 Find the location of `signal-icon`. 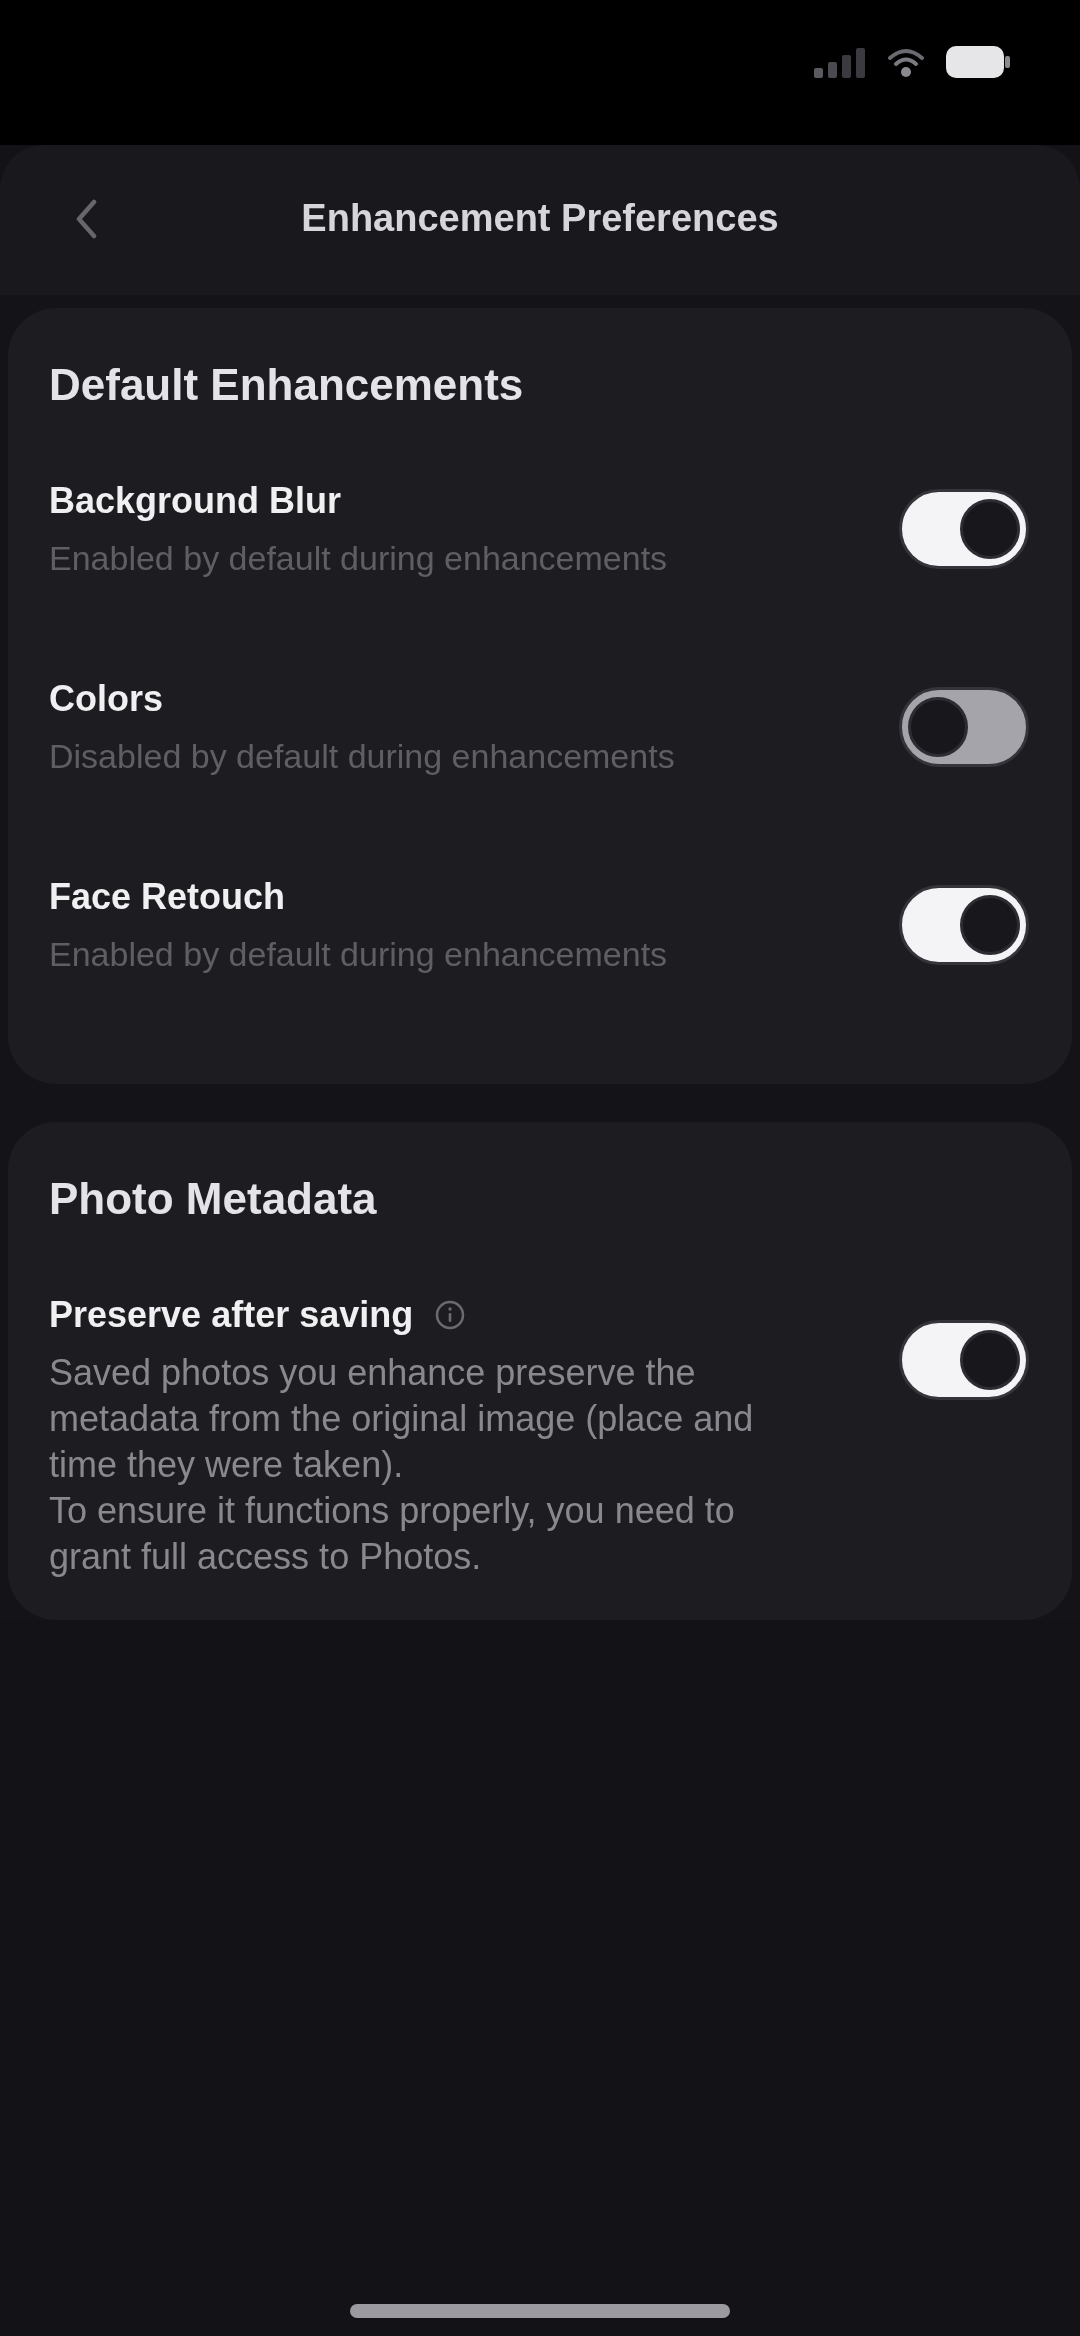

signal-icon is located at coordinates (840, 62).